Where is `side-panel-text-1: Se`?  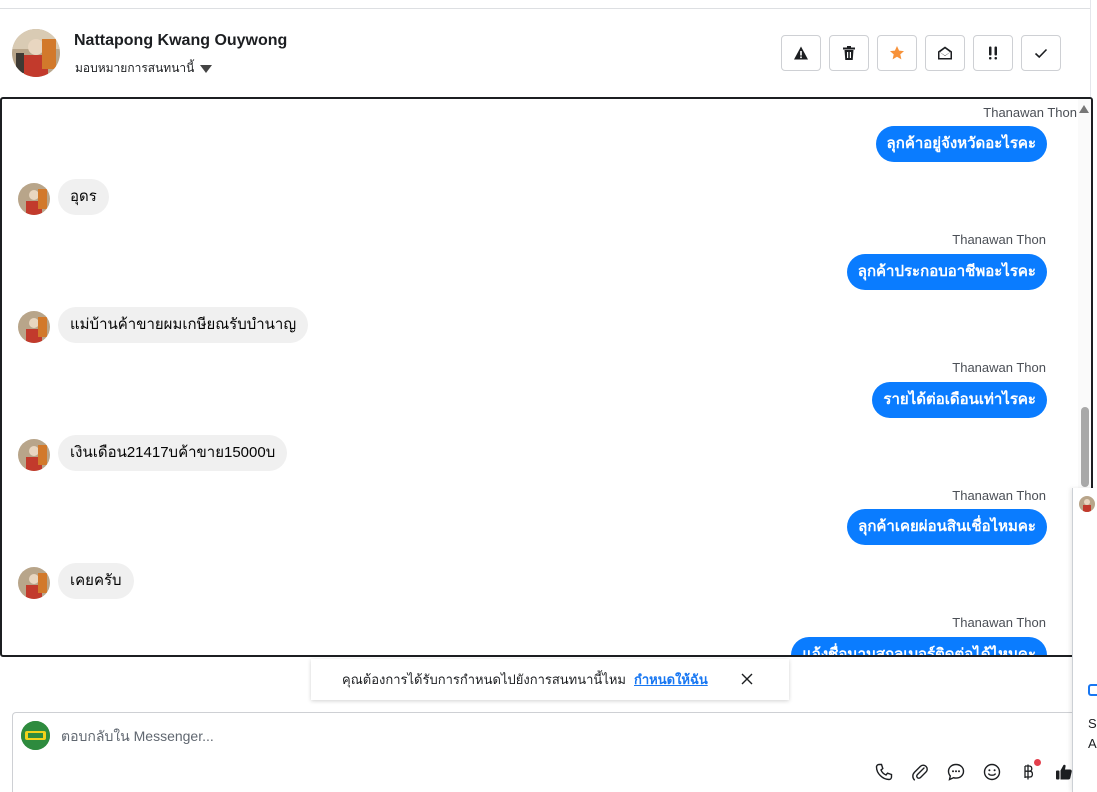
side-panel-text-1: Se is located at coordinates (1092, 723).